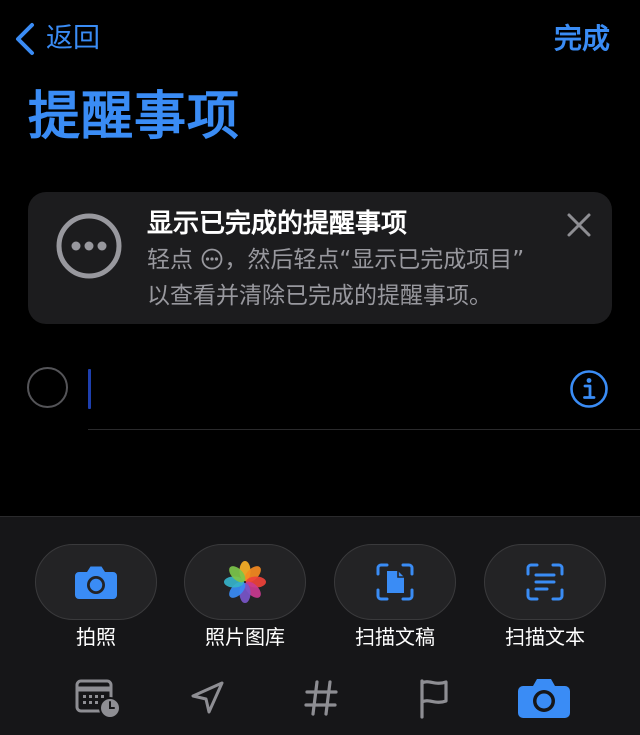 The image size is (640, 735). Describe the element at coordinates (245, 637) in the screenshot. I see `photo-library-label: 照片图库` at that location.